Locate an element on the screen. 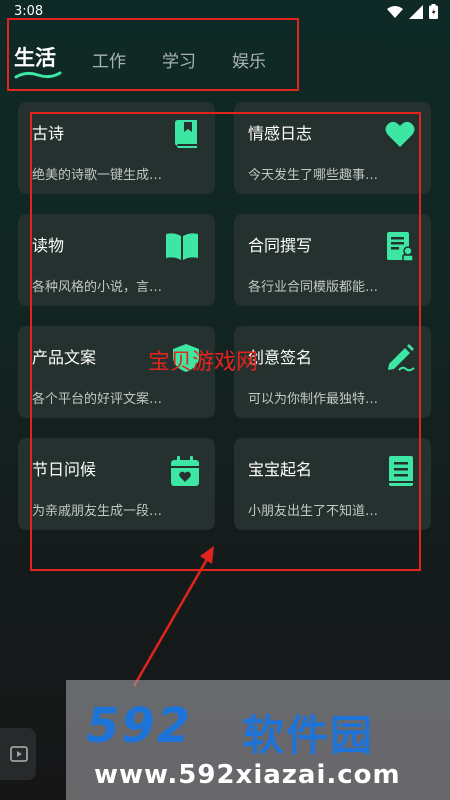  annotation-arrow-icon is located at coordinates (173, 616).